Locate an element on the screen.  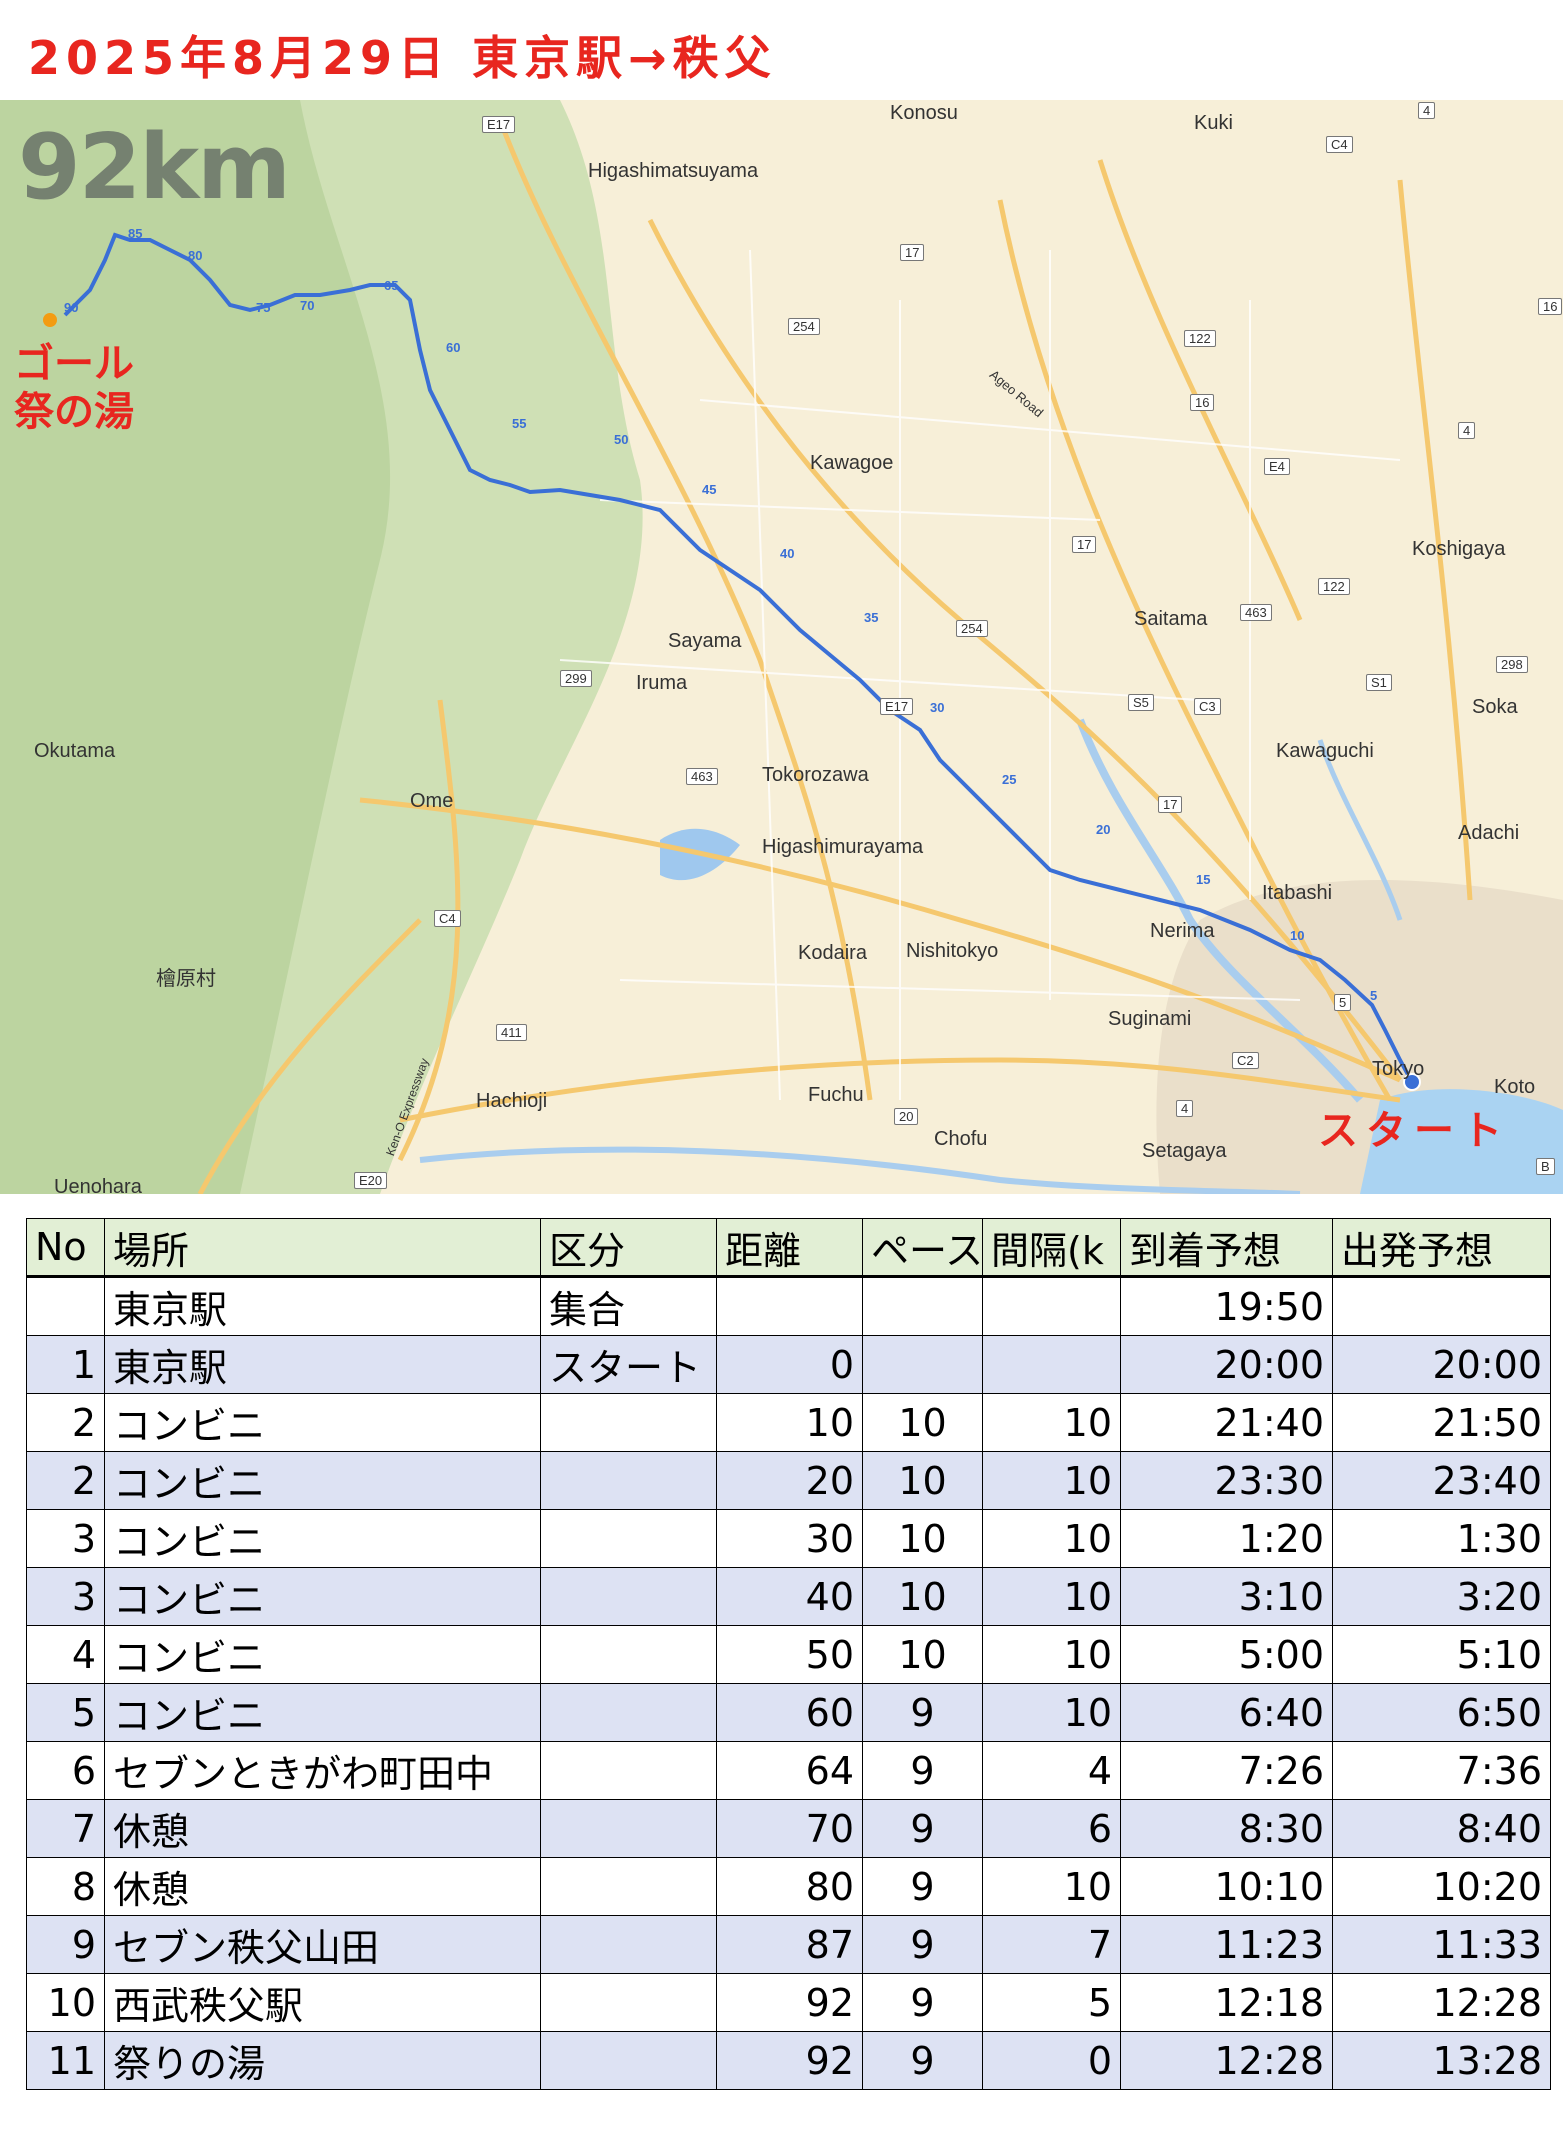
road-shield: E20 is located at coordinates (371, 1180).